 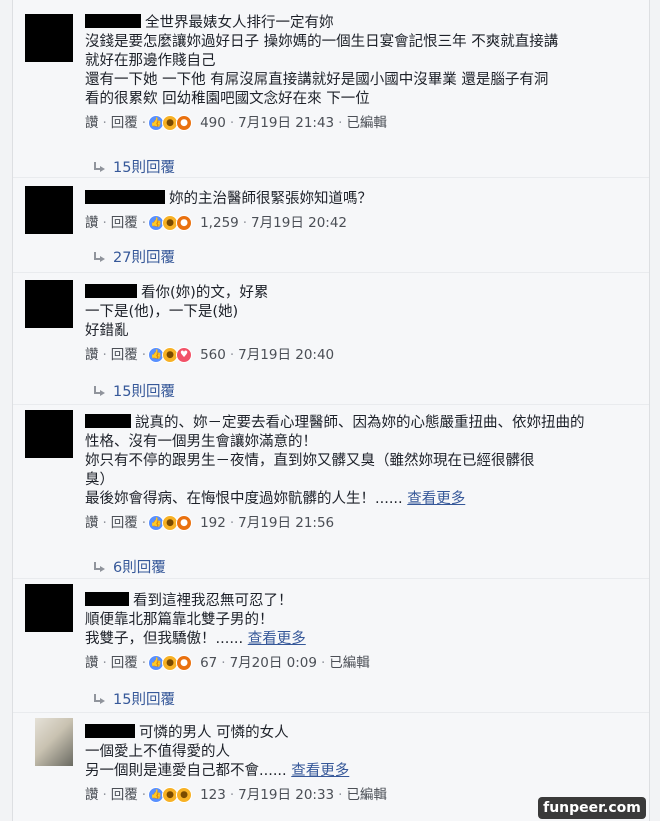 I want to click on comment-text-line: 一下是(他)，一下是(她), so click(x=162, y=312).